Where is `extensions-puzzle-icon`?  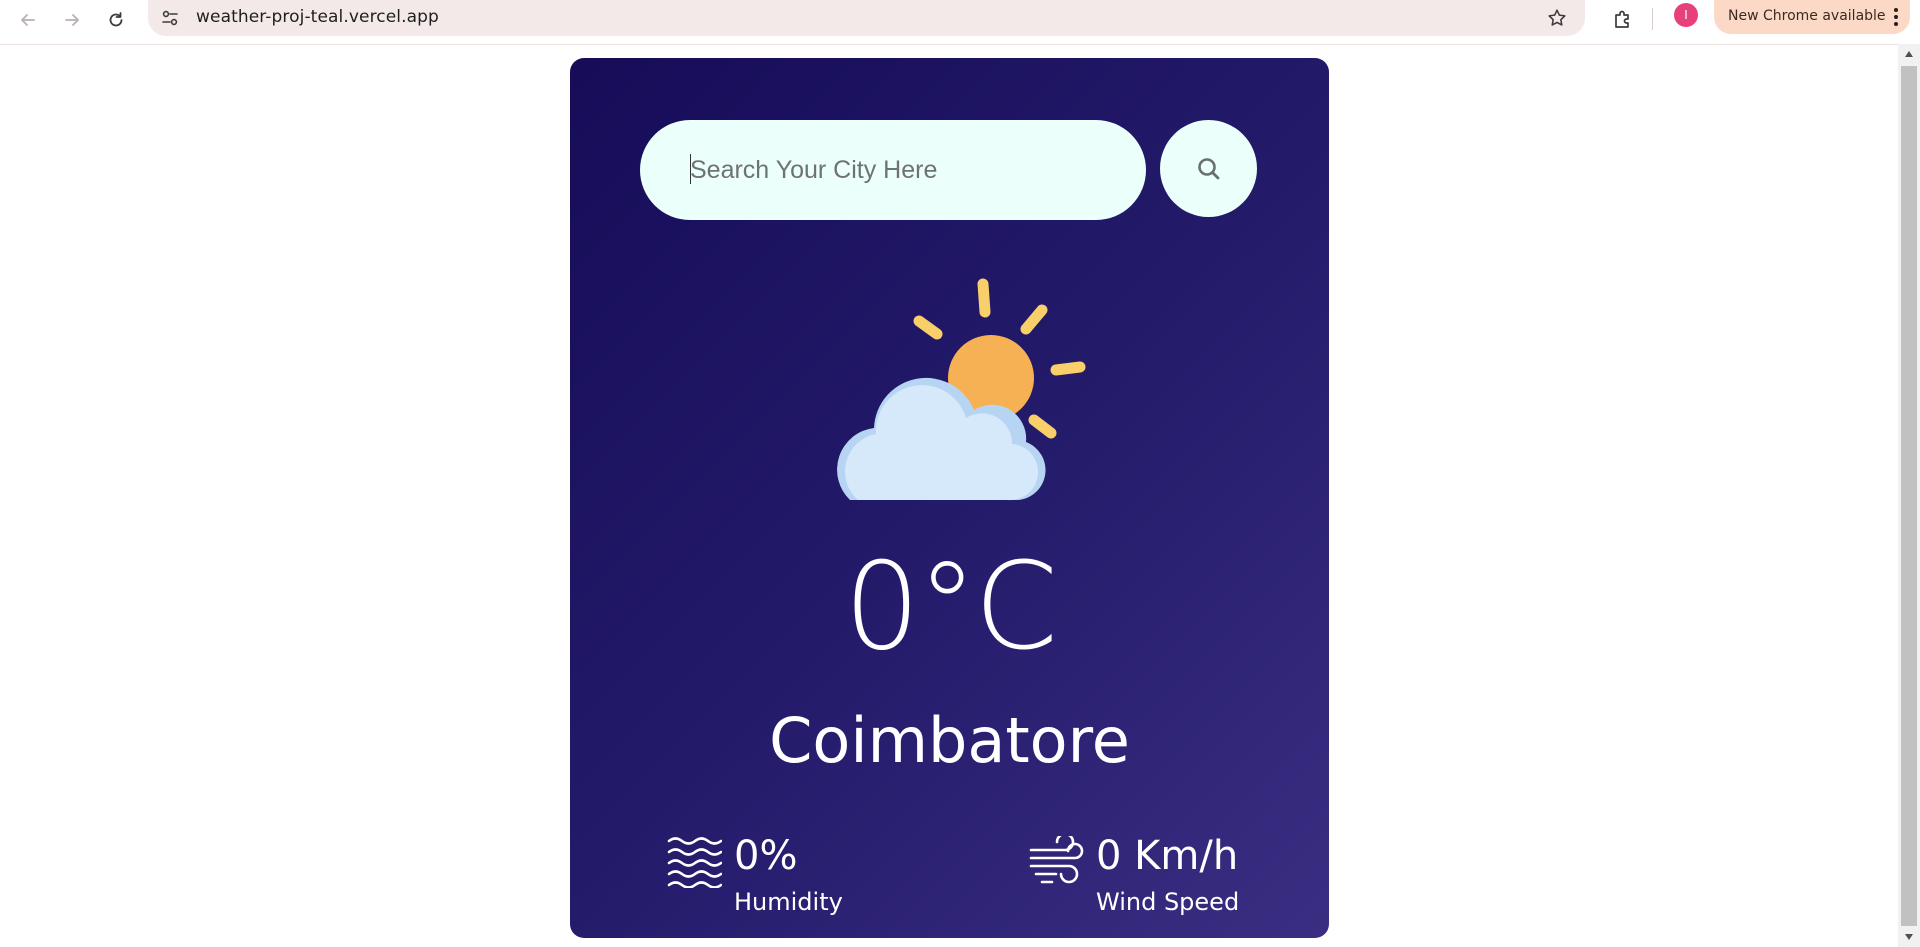
extensions-puzzle-icon is located at coordinates (1623, 19).